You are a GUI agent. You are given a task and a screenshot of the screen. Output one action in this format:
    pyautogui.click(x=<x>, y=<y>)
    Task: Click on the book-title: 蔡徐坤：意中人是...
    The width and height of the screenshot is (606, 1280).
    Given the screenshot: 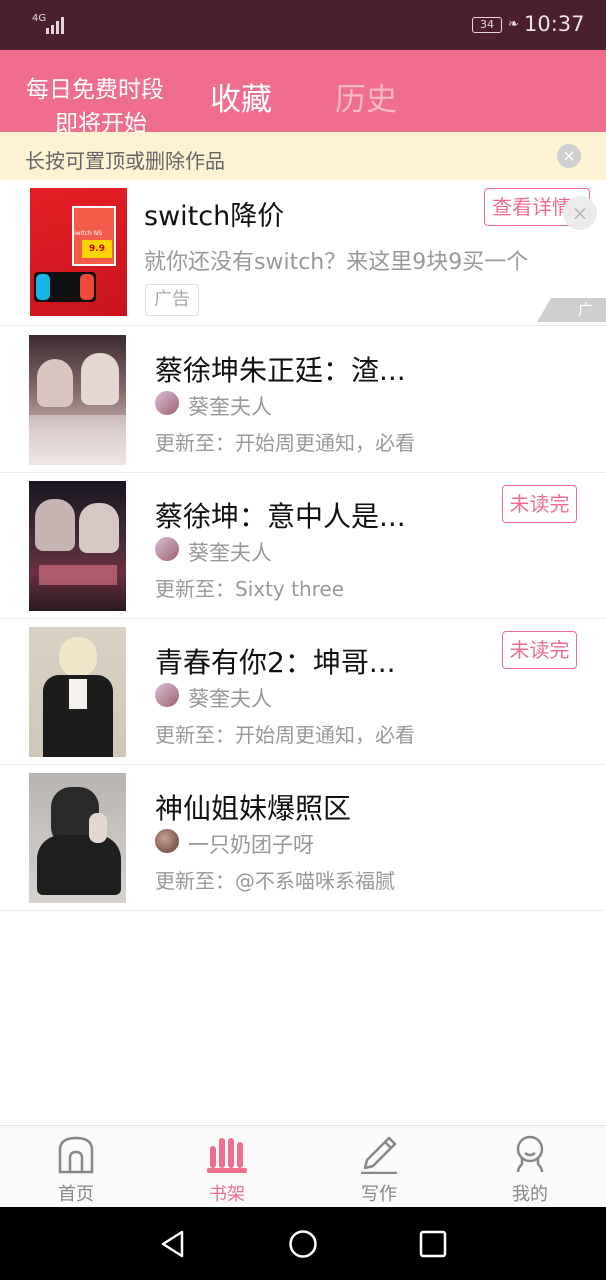 What is the action you would take?
    pyautogui.click(x=280, y=516)
    